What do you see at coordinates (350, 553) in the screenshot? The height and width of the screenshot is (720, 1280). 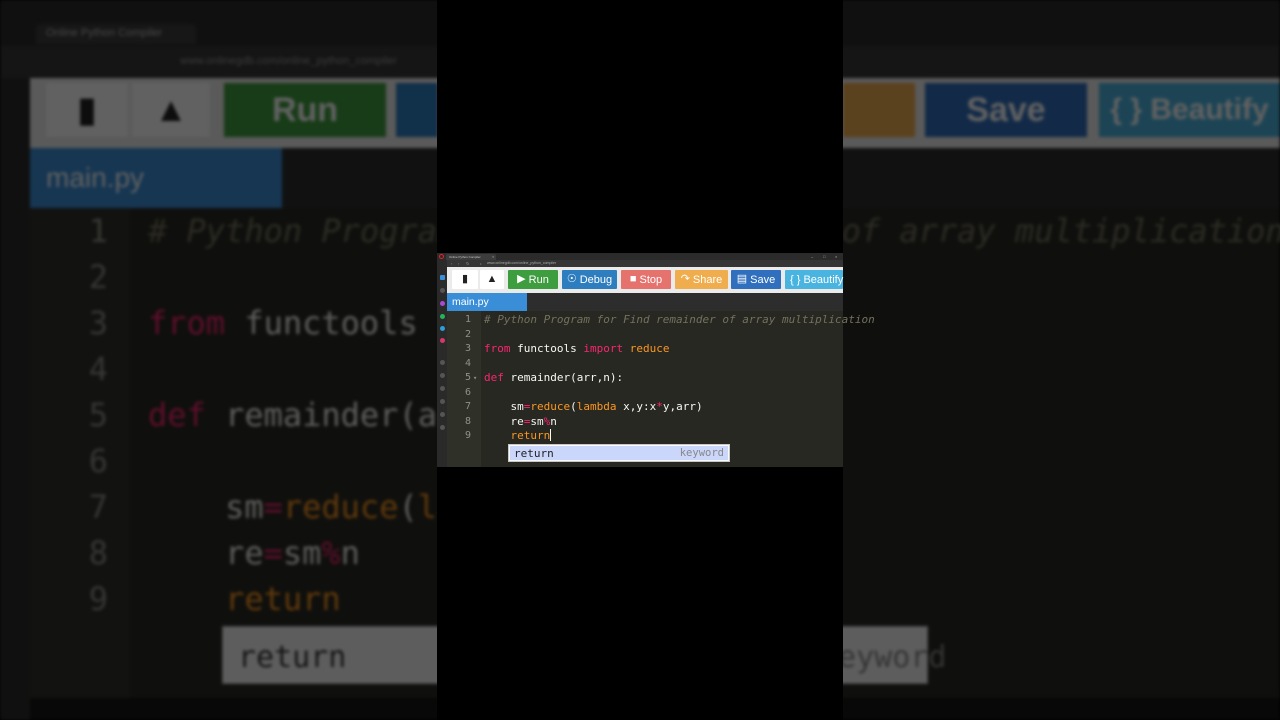 I see `bg-code-token: n` at bounding box center [350, 553].